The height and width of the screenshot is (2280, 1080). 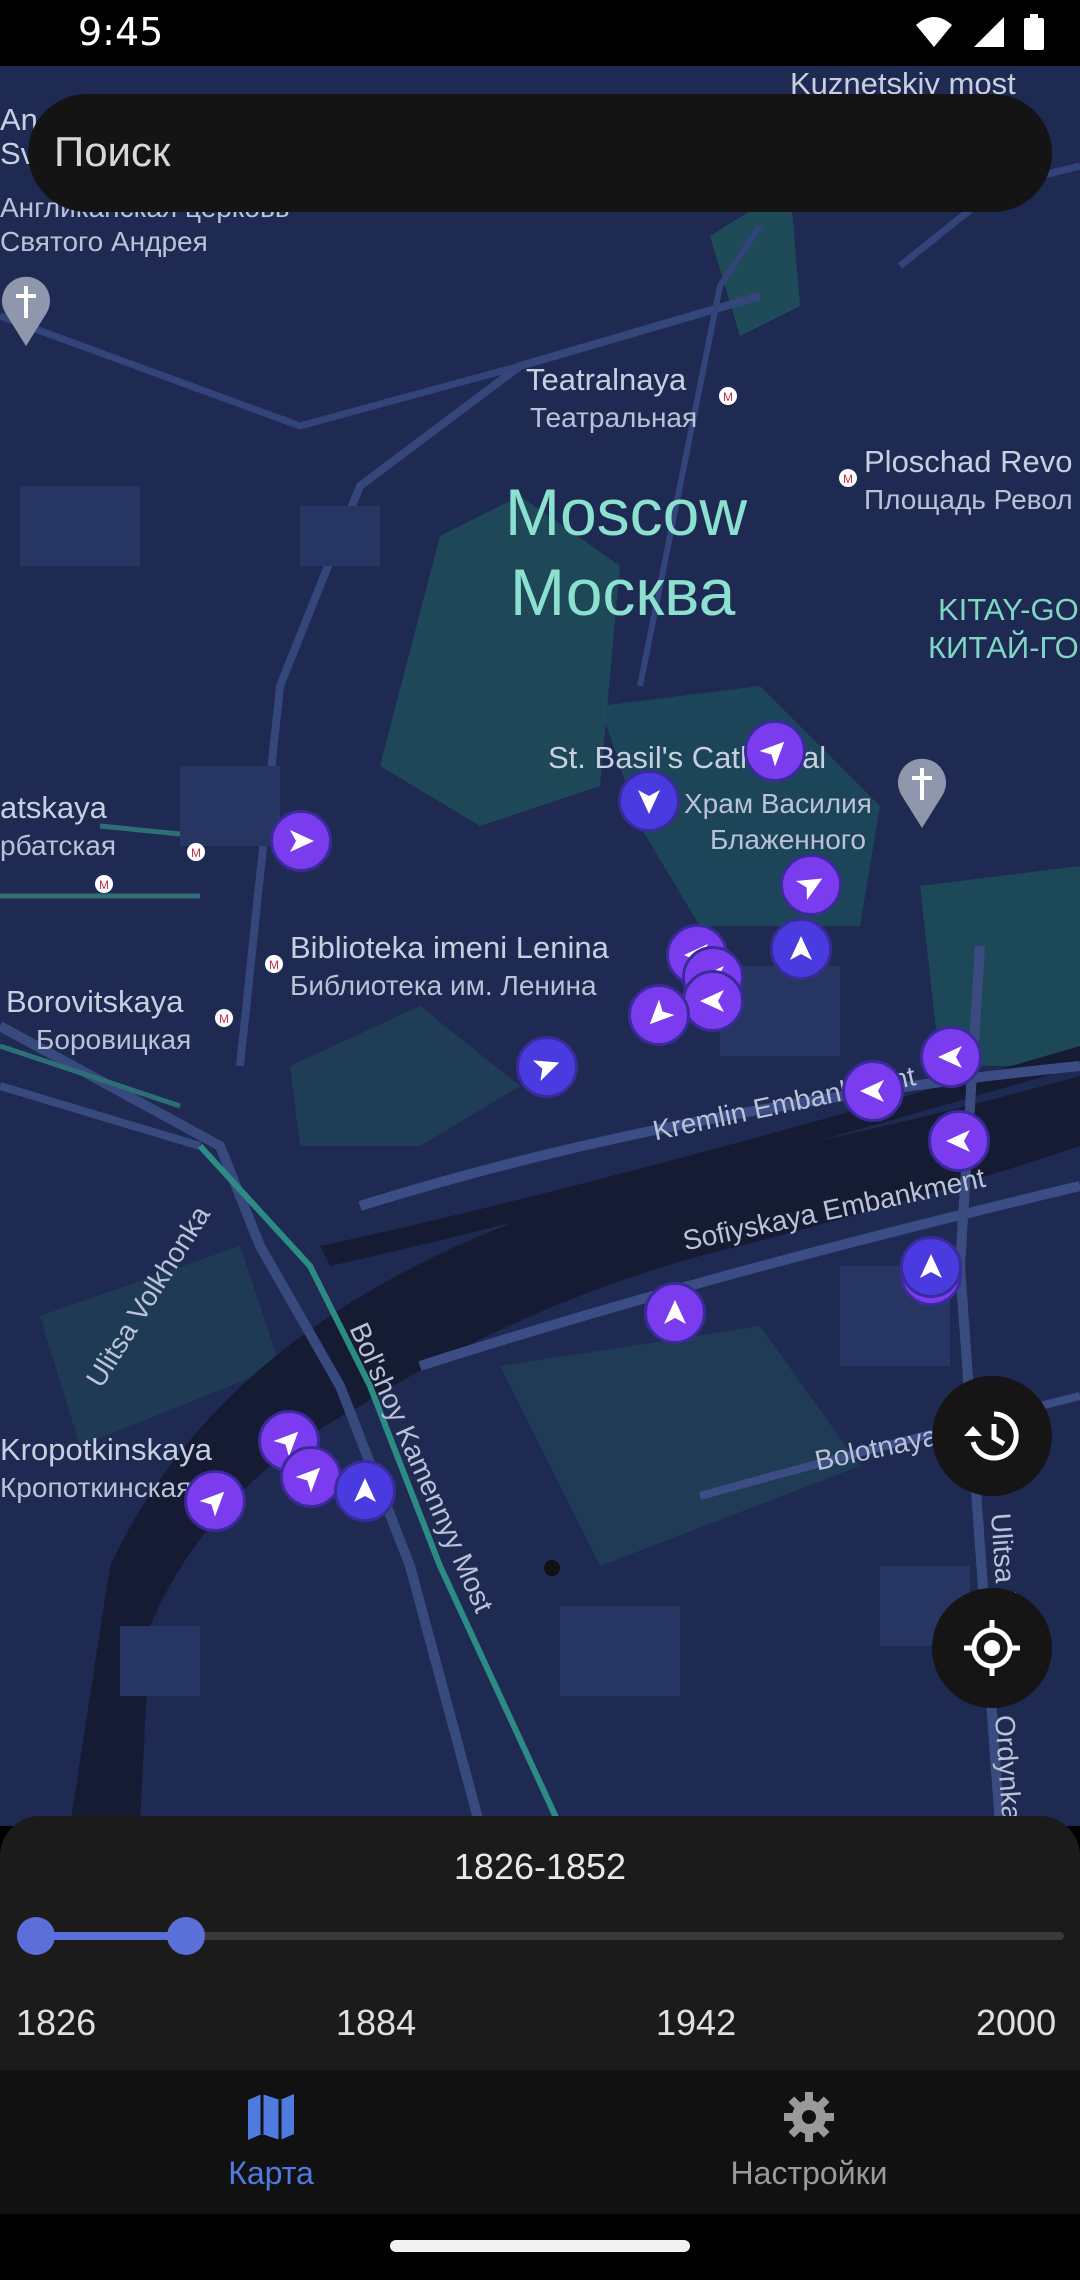 What do you see at coordinates (540, 1866) in the screenshot?
I see `range-label: 1826-1852` at bounding box center [540, 1866].